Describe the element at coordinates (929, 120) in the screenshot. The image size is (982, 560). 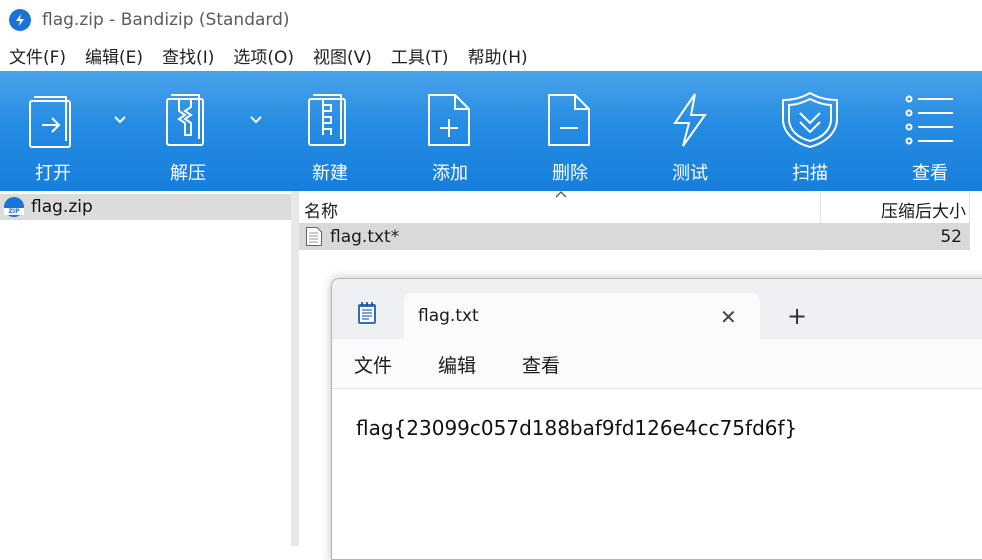
I see `list-view-icon` at that location.